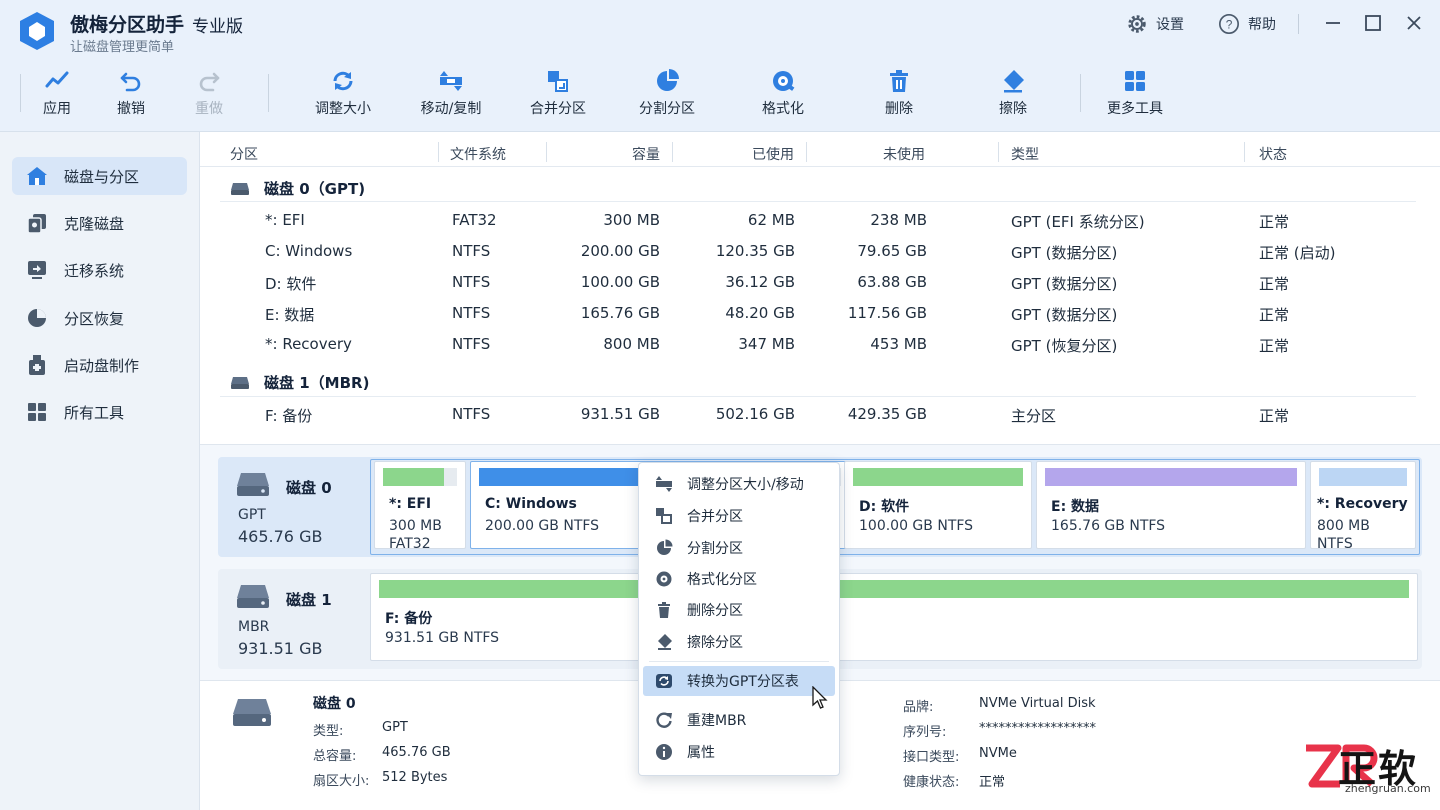  I want to click on cell-filesystem: NTFS, so click(471, 282).